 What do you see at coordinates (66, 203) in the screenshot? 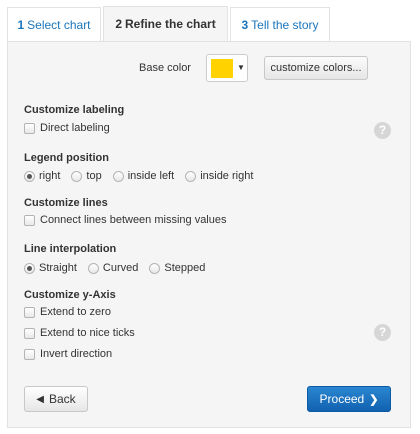
I see `section-title-lines: Customize lines` at bounding box center [66, 203].